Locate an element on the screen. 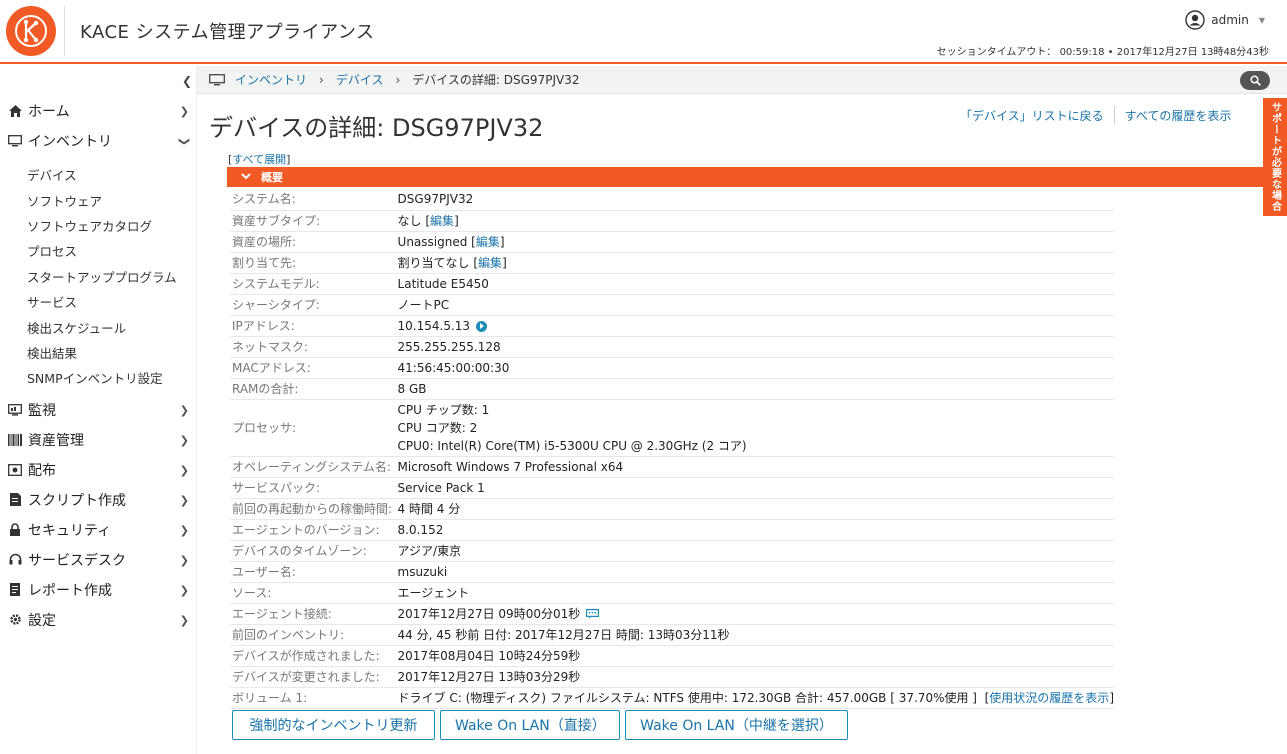 The width and height of the screenshot is (1287, 754). support-tab: サポートが必要な場合 is located at coordinates (1275, 157).